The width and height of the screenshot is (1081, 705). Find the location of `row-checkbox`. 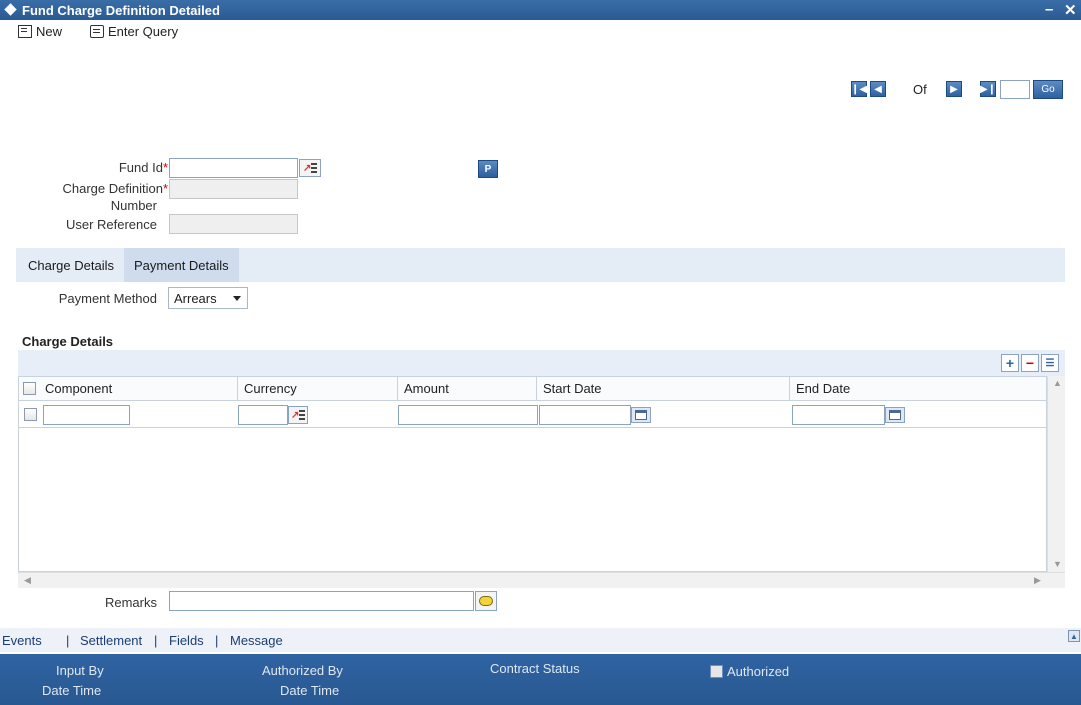

row-checkbox is located at coordinates (30, 414).